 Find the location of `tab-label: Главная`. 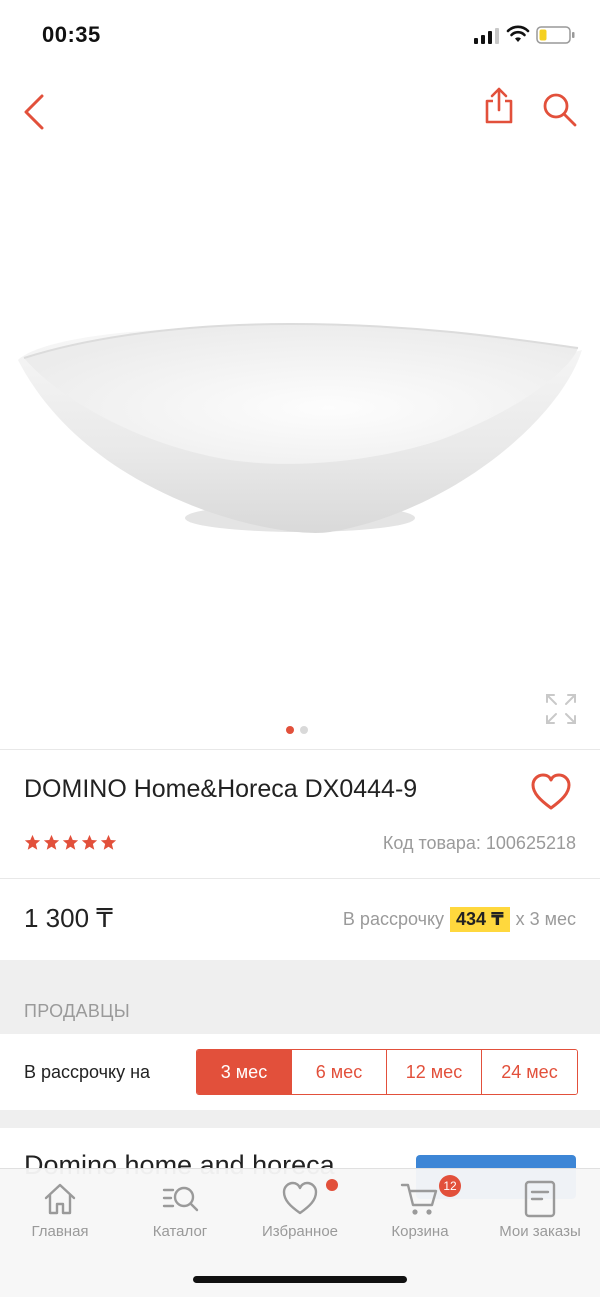

tab-label: Главная is located at coordinates (60, 1231).